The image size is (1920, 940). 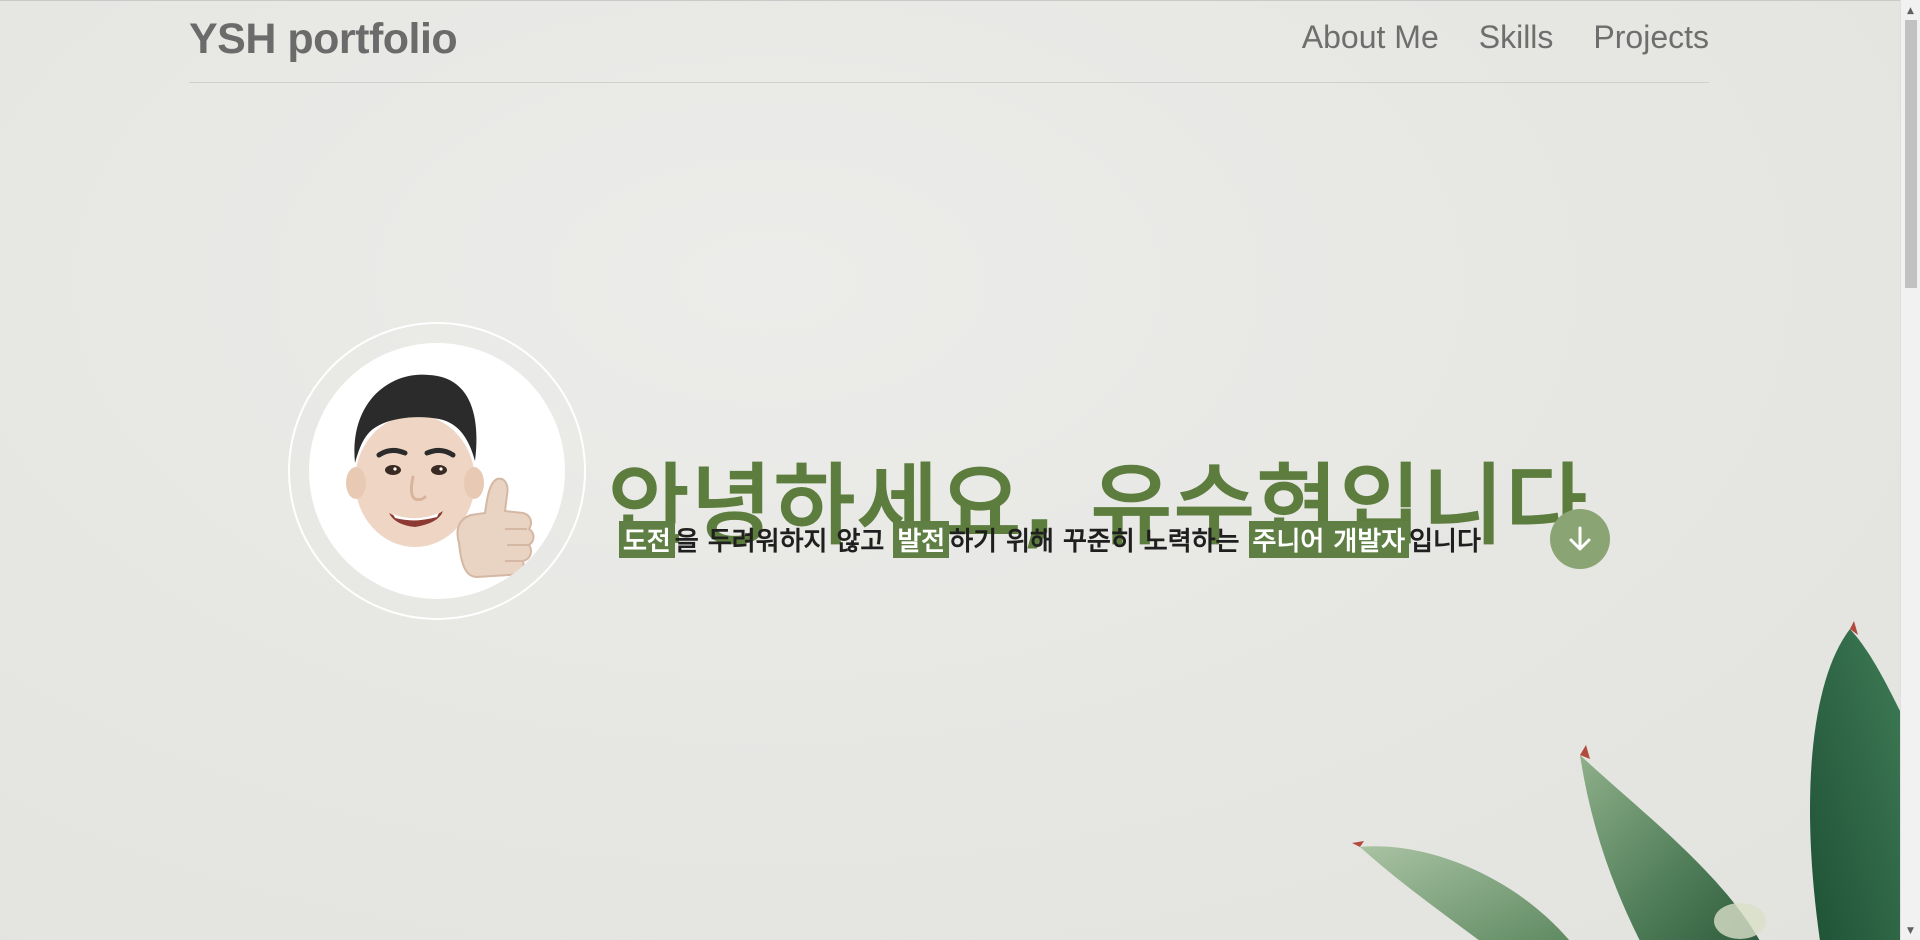 I want to click on main-nav: About Me Skills Projects, so click(x=1505, y=37).